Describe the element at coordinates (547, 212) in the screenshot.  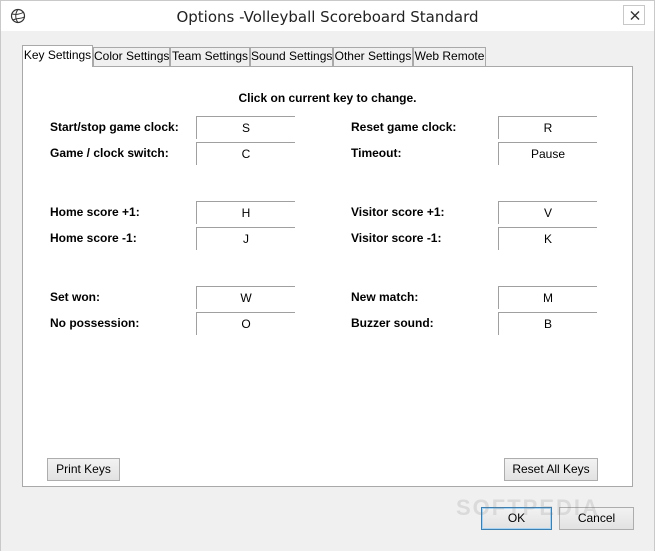
I see `key-visitor-score-plus: V` at that location.